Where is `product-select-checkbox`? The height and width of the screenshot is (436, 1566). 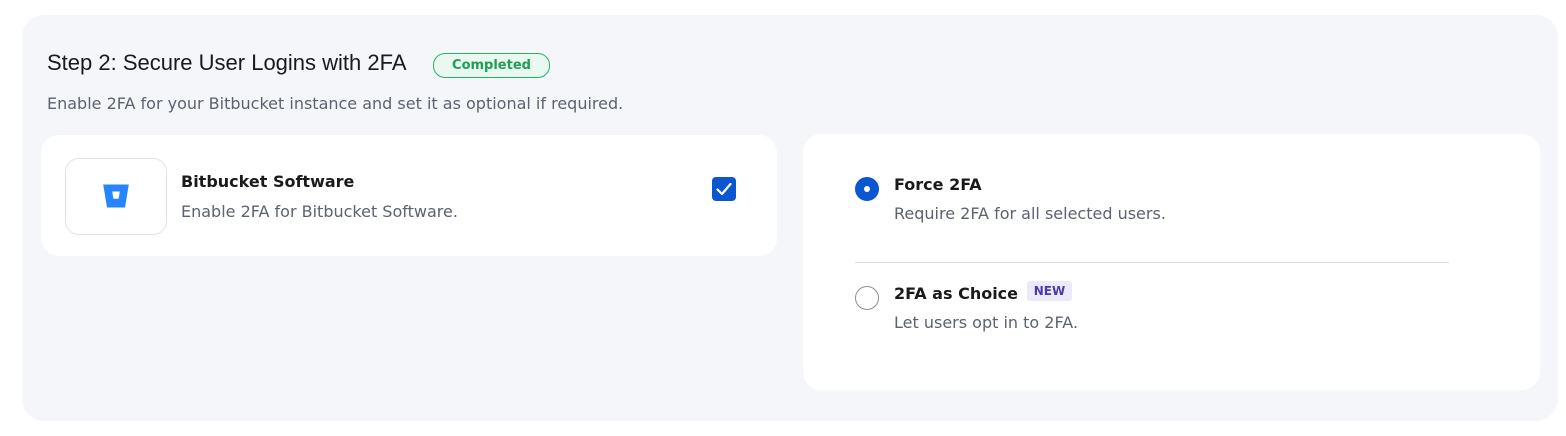 product-select-checkbox is located at coordinates (724, 189).